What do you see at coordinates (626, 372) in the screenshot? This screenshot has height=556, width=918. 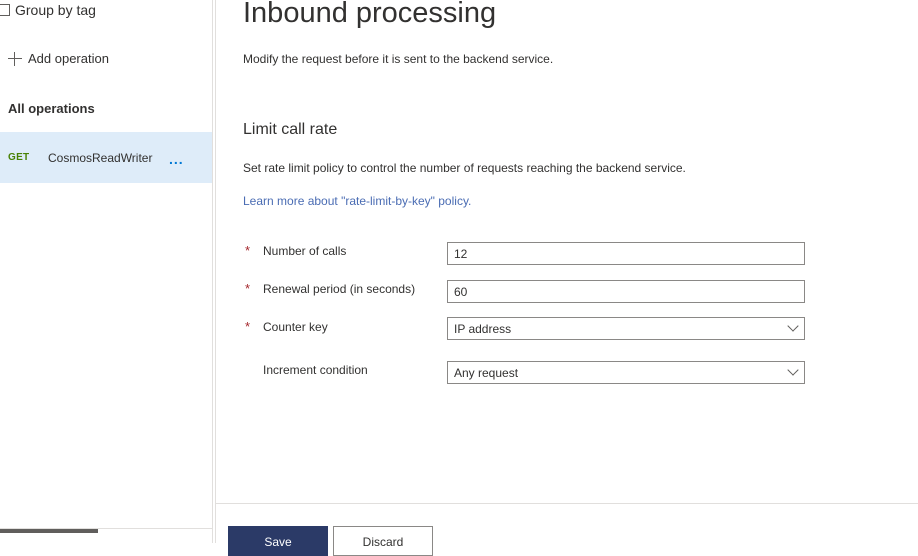 I see `increment-condition-dropdown: Any request` at bounding box center [626, 372].